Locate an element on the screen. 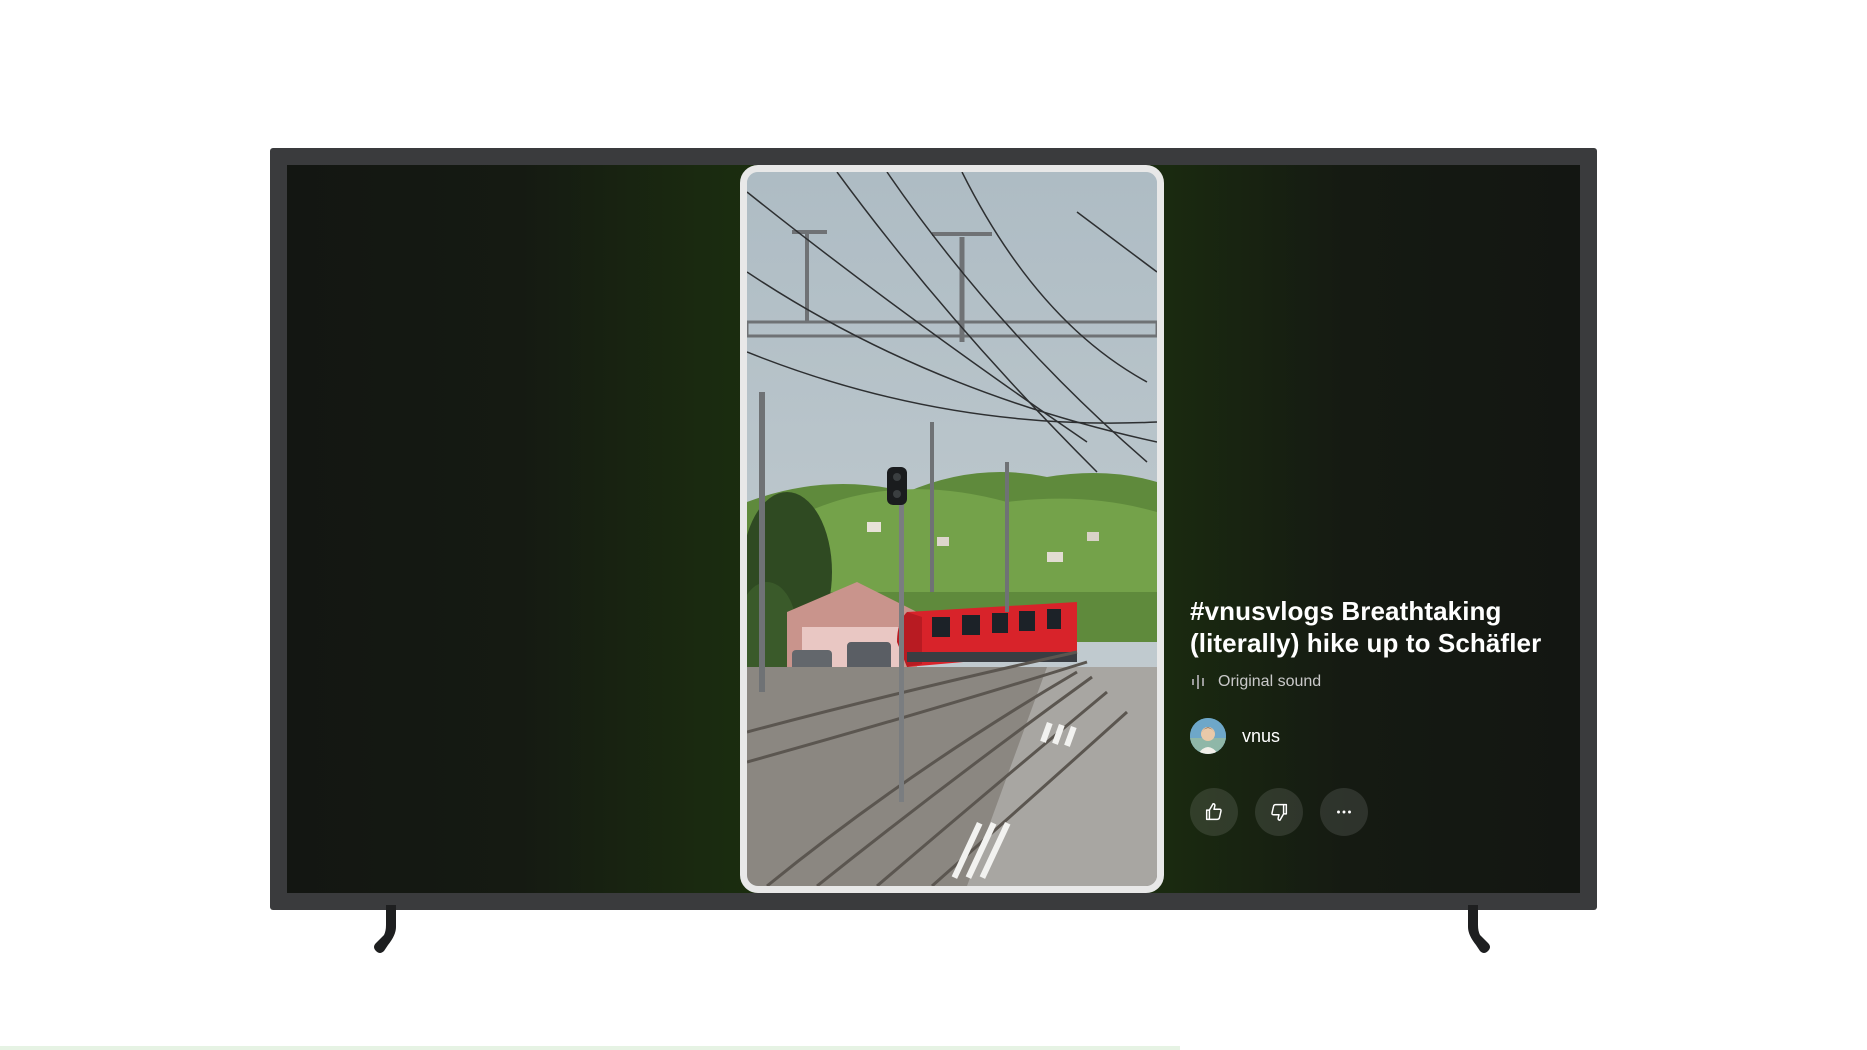  sound-wave-icon is located at coordinates (1200, 682).